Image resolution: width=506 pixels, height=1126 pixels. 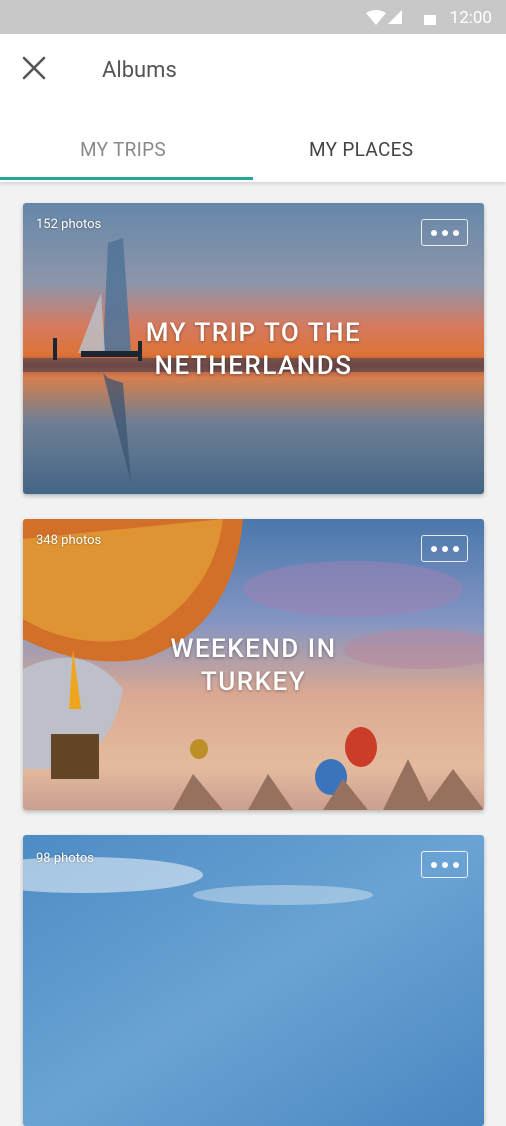 What do you see at coordinates (430, 20) in the screenshot?
I see `battery-icon` at bounding box center [430, 20].